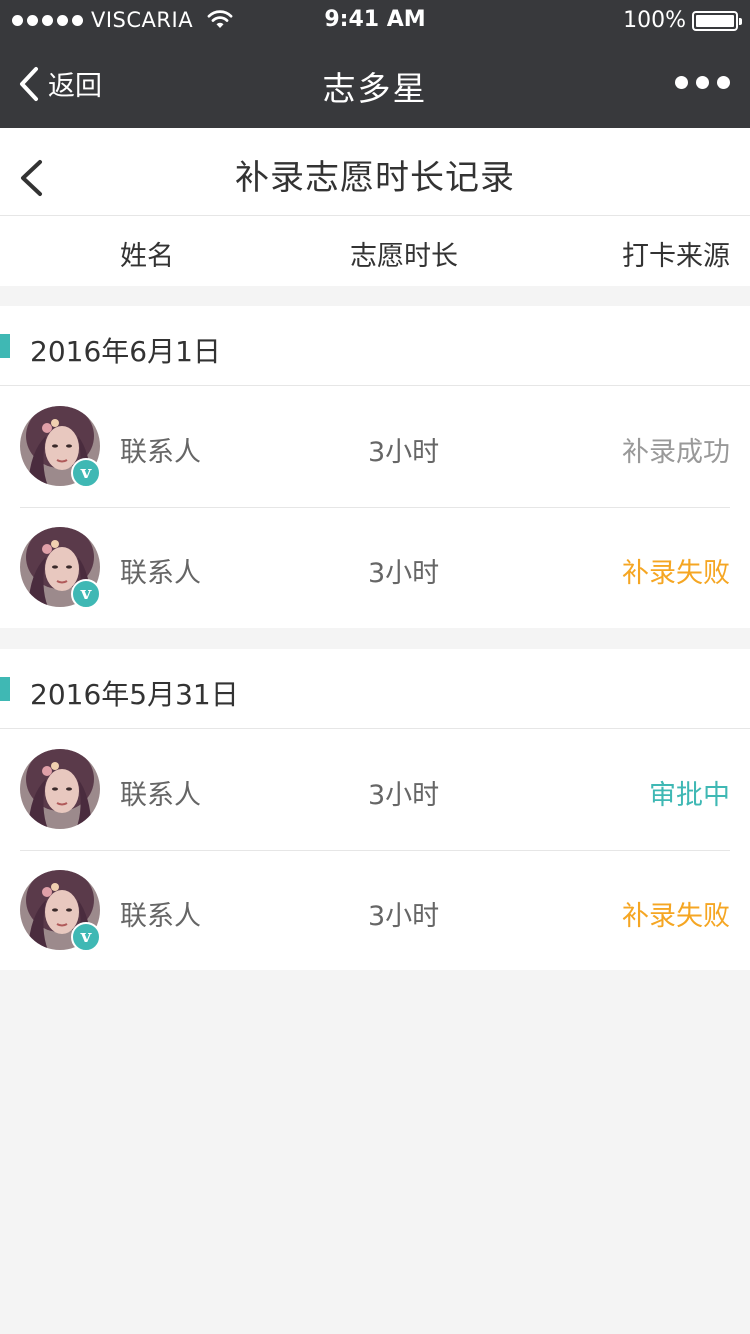  I want to click on avatar, so click(60, 789).